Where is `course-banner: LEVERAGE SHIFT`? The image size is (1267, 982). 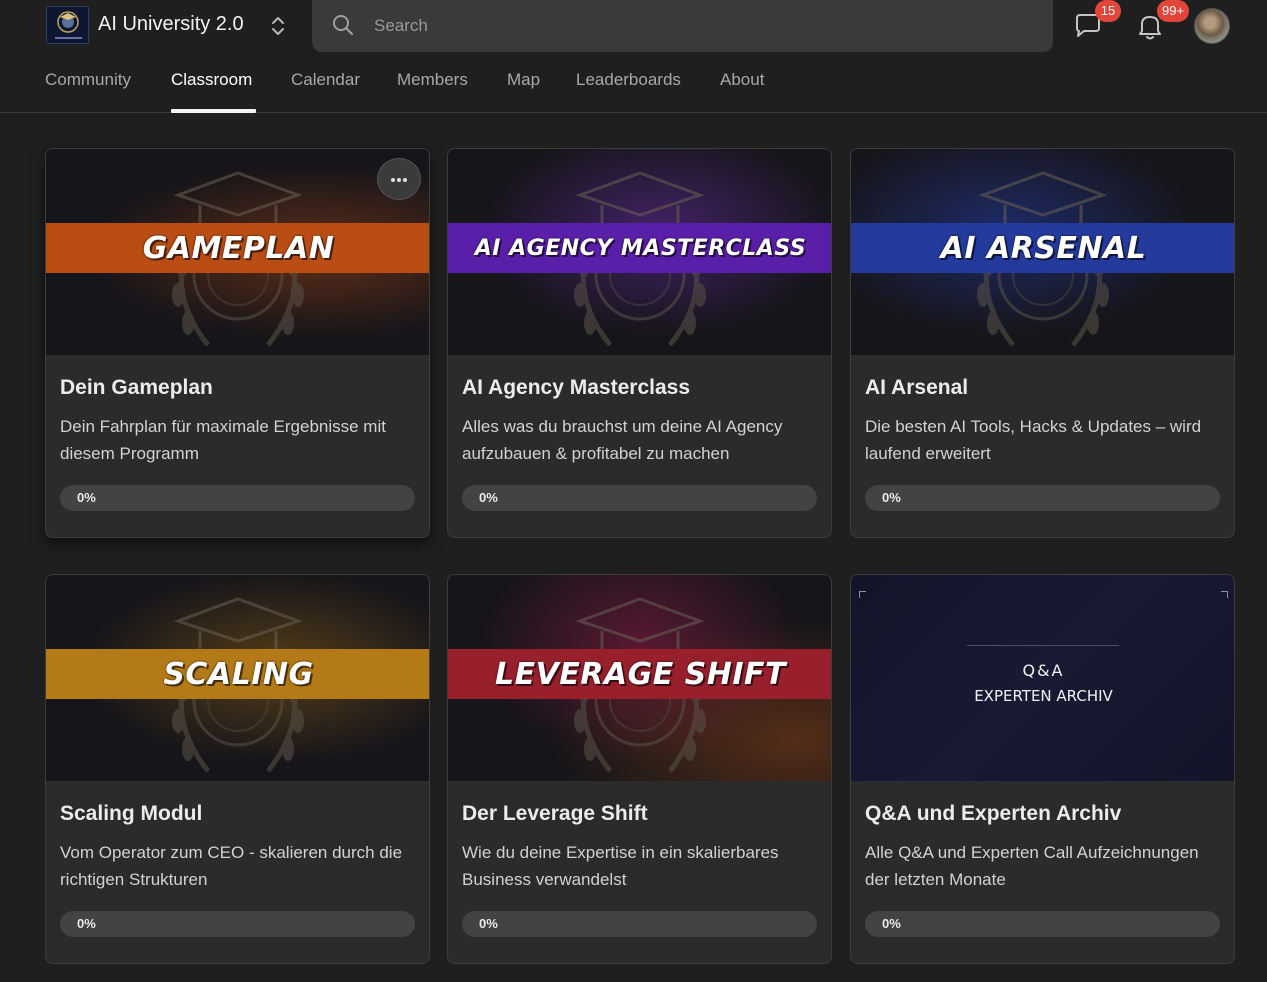 course-banner: LEVERAGE SHIFT is located at coordinates (639, 674).